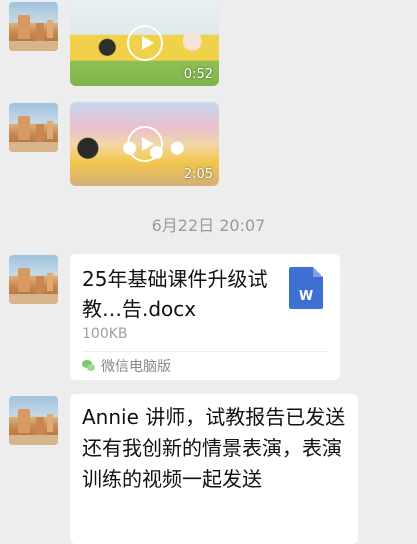 The width and height of the screenshot is (417, 544). What do you see at coordinates (208, 225) in the screenshot?
I see `message-timestamp: 6月22日 20:07` at bounding box center [208, 225].